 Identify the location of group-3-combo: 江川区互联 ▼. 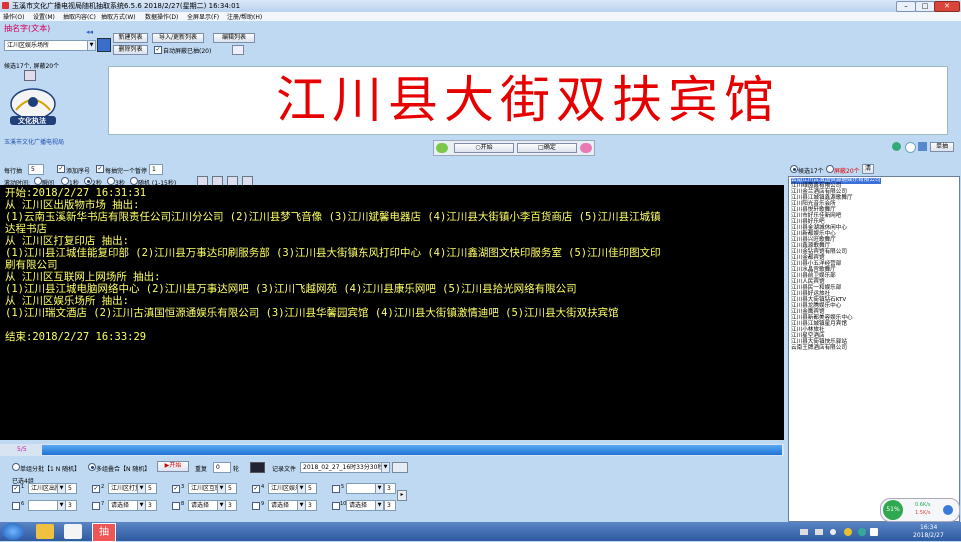
(207, 488).